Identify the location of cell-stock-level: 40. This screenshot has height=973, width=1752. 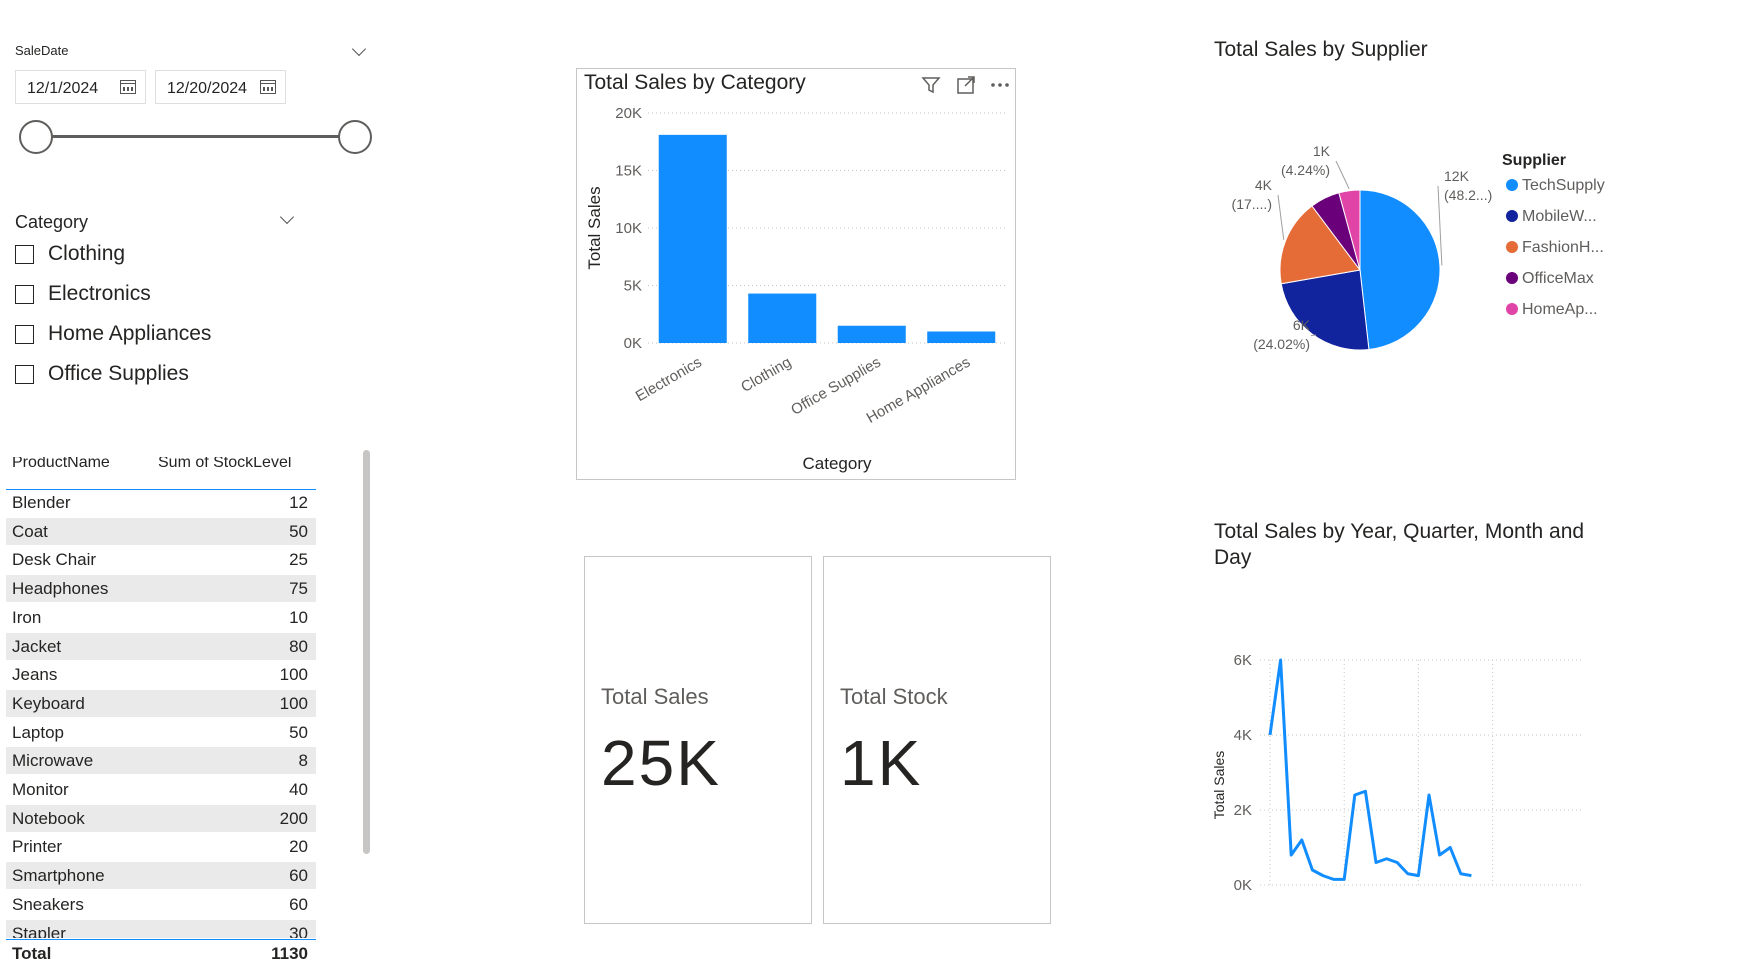
(298, 789).